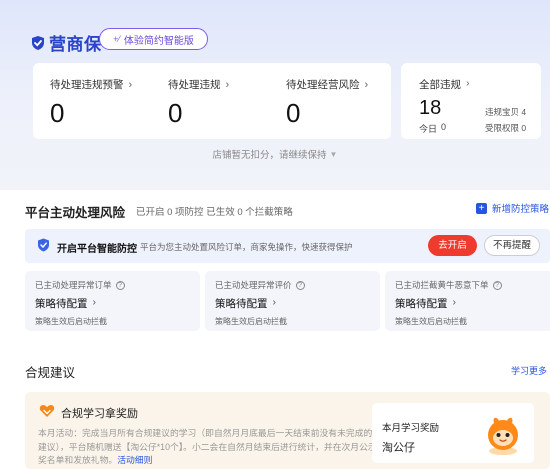 This screenshot has height=469, width=550. Describe the element at coordinates (444, 127) in the screenshot. I see `today-value: 0` at that location.